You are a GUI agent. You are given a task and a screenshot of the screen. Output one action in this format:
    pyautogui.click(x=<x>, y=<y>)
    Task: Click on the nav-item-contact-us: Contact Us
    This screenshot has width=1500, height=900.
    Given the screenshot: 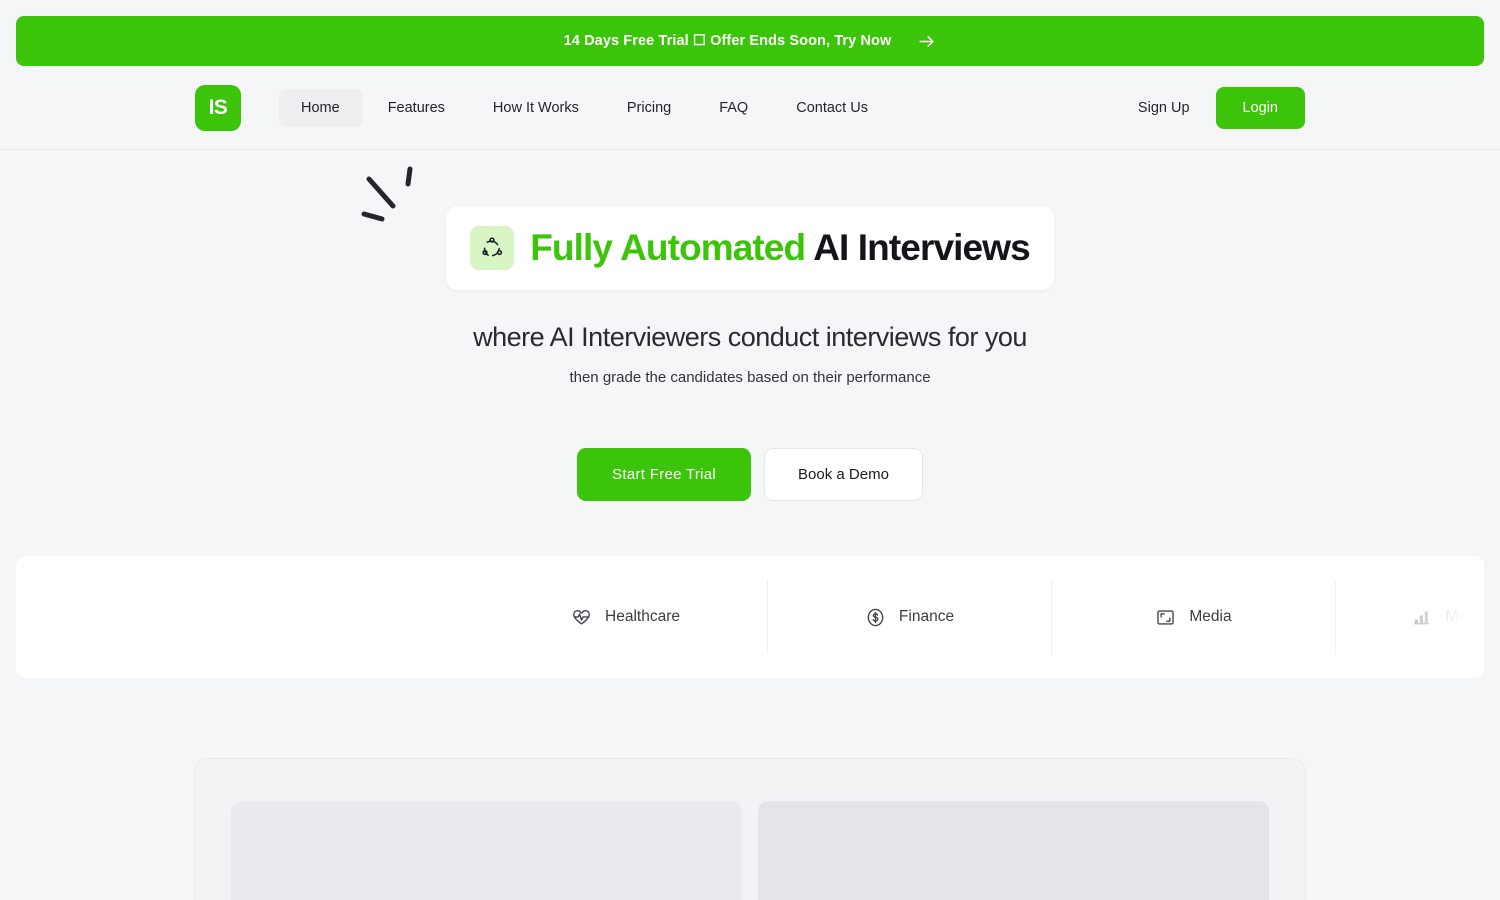 What is the action you would take?
    pyautogui.click(x=832, y=108)
    